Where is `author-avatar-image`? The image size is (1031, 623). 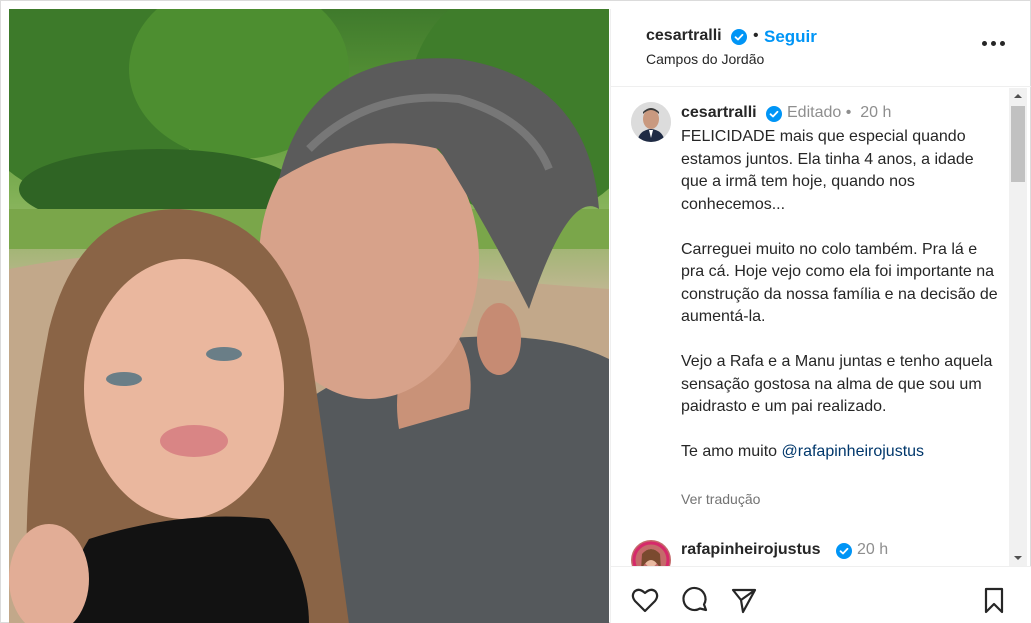
author-avatar-image is located at coordinates (651, 122).